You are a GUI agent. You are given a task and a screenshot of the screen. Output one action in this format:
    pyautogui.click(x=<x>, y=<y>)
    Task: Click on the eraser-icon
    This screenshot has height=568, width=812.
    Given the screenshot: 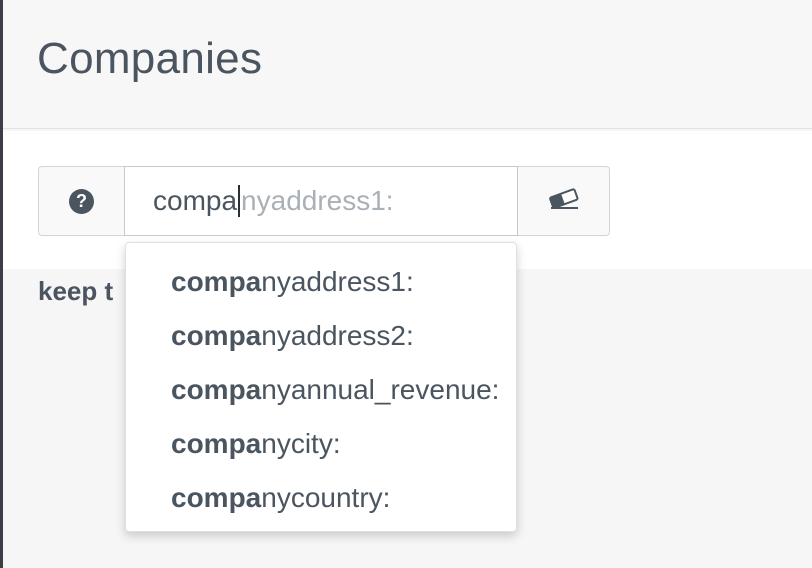 What is the action you would take?
    pyautogui.click(x=564, y=201)
    